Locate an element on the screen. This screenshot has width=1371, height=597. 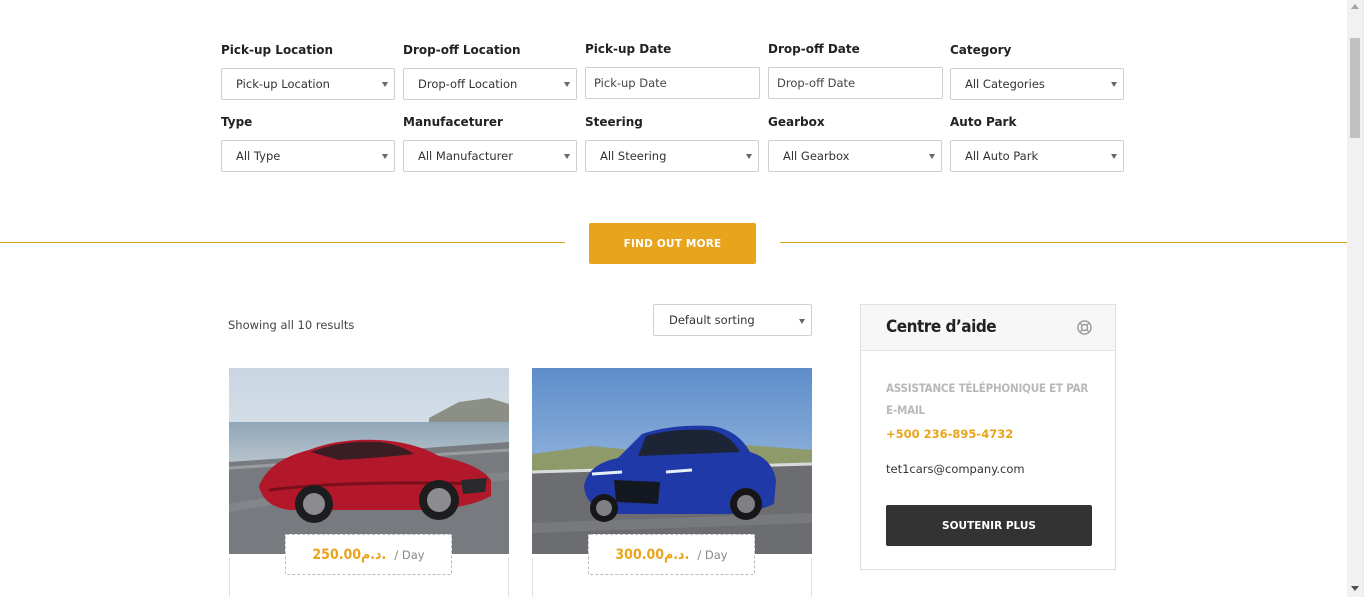
divider-left is located at coordinates (282, 242).